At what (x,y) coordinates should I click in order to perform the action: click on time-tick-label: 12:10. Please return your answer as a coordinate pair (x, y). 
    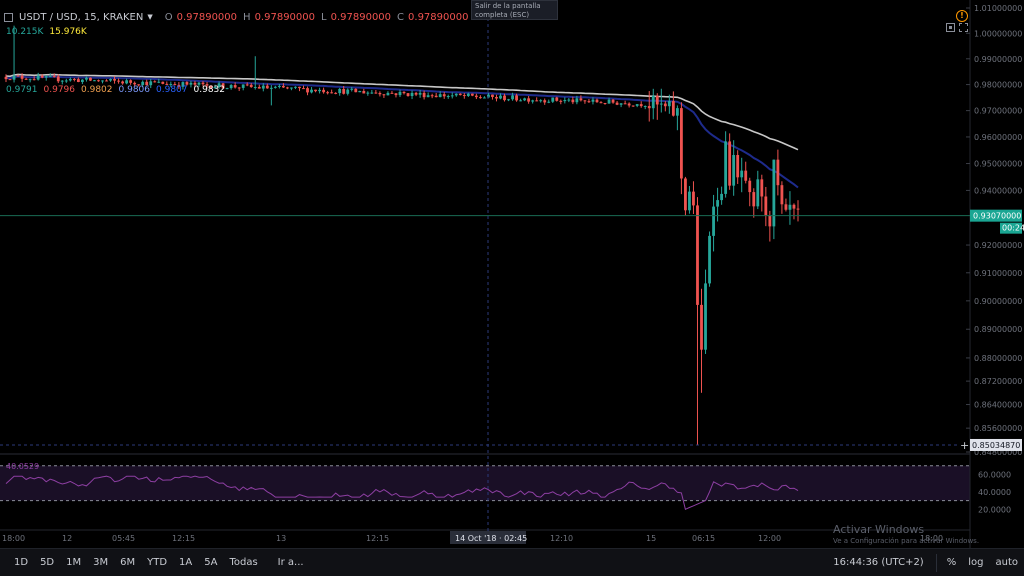
    Looking at the image, I should click on (561, 538).